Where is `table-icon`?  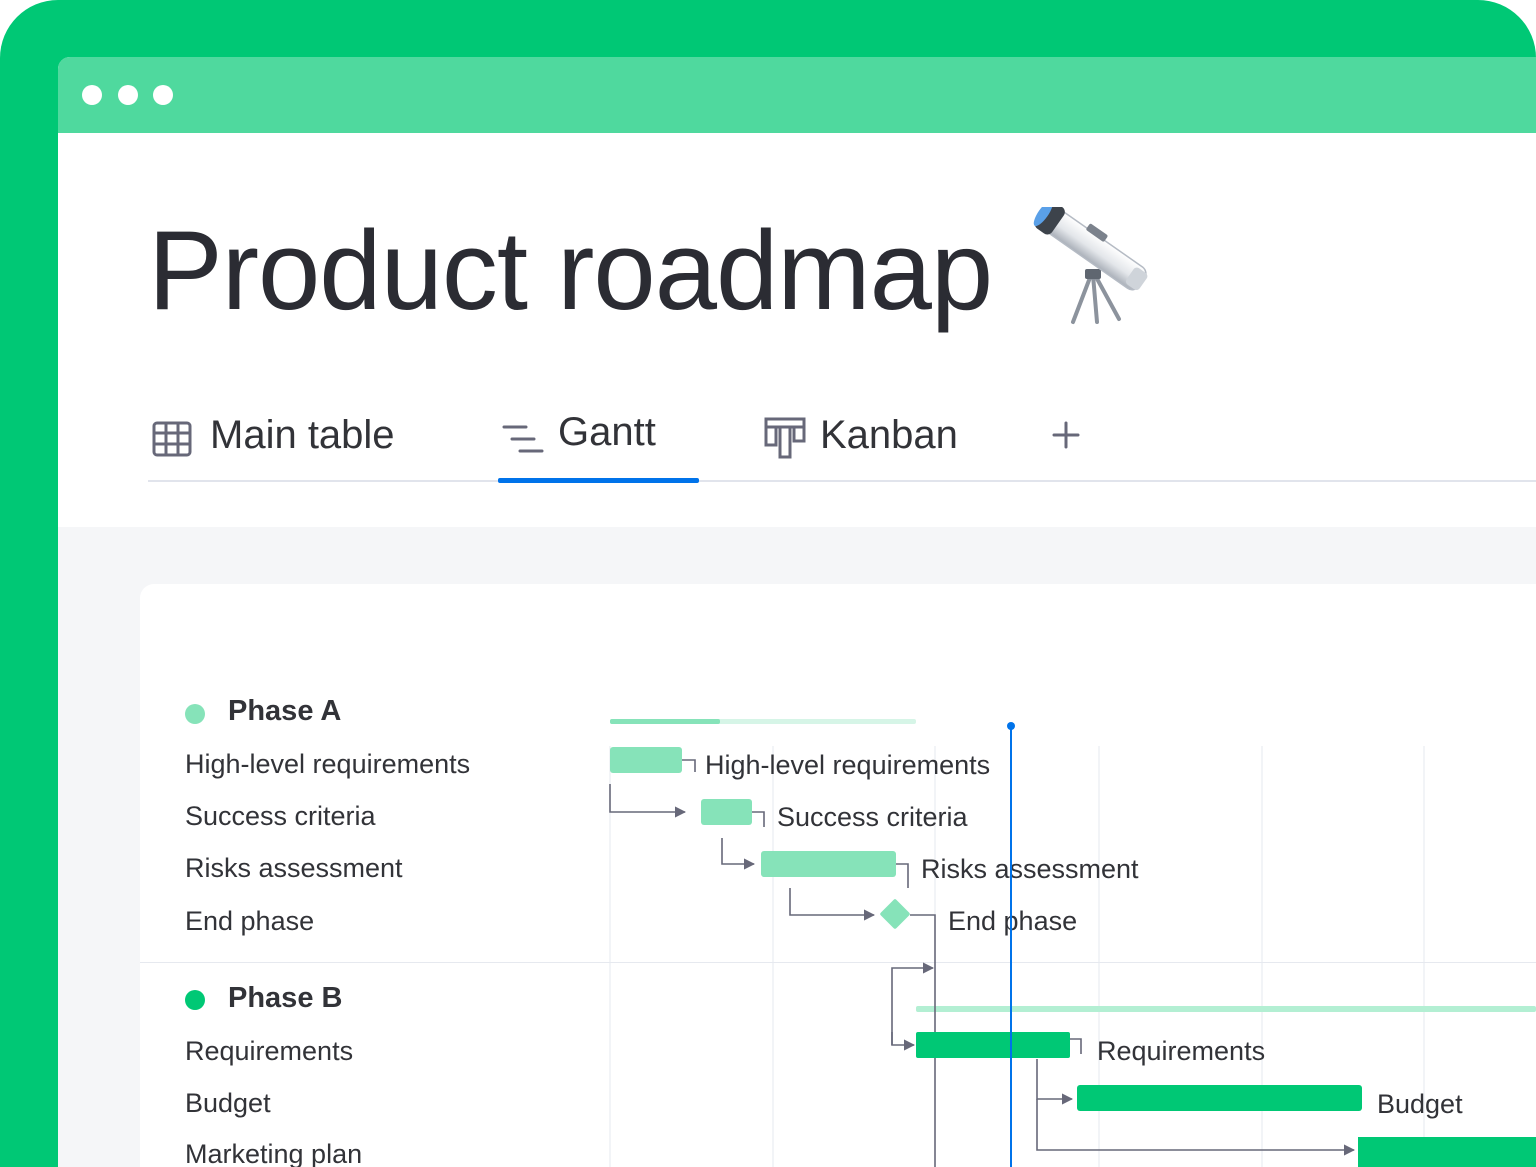 table-icon is located at coordinates (172, 439).